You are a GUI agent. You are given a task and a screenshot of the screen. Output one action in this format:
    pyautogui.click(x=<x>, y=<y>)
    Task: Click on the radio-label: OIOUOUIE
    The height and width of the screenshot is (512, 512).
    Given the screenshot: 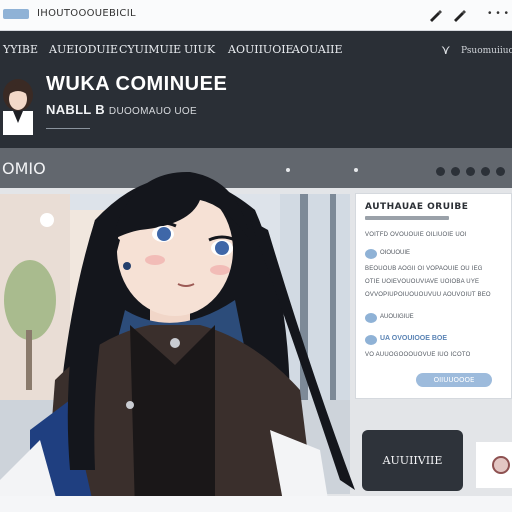 What is the action you would take?
    pyautogui.click(x=395, y=253)
    